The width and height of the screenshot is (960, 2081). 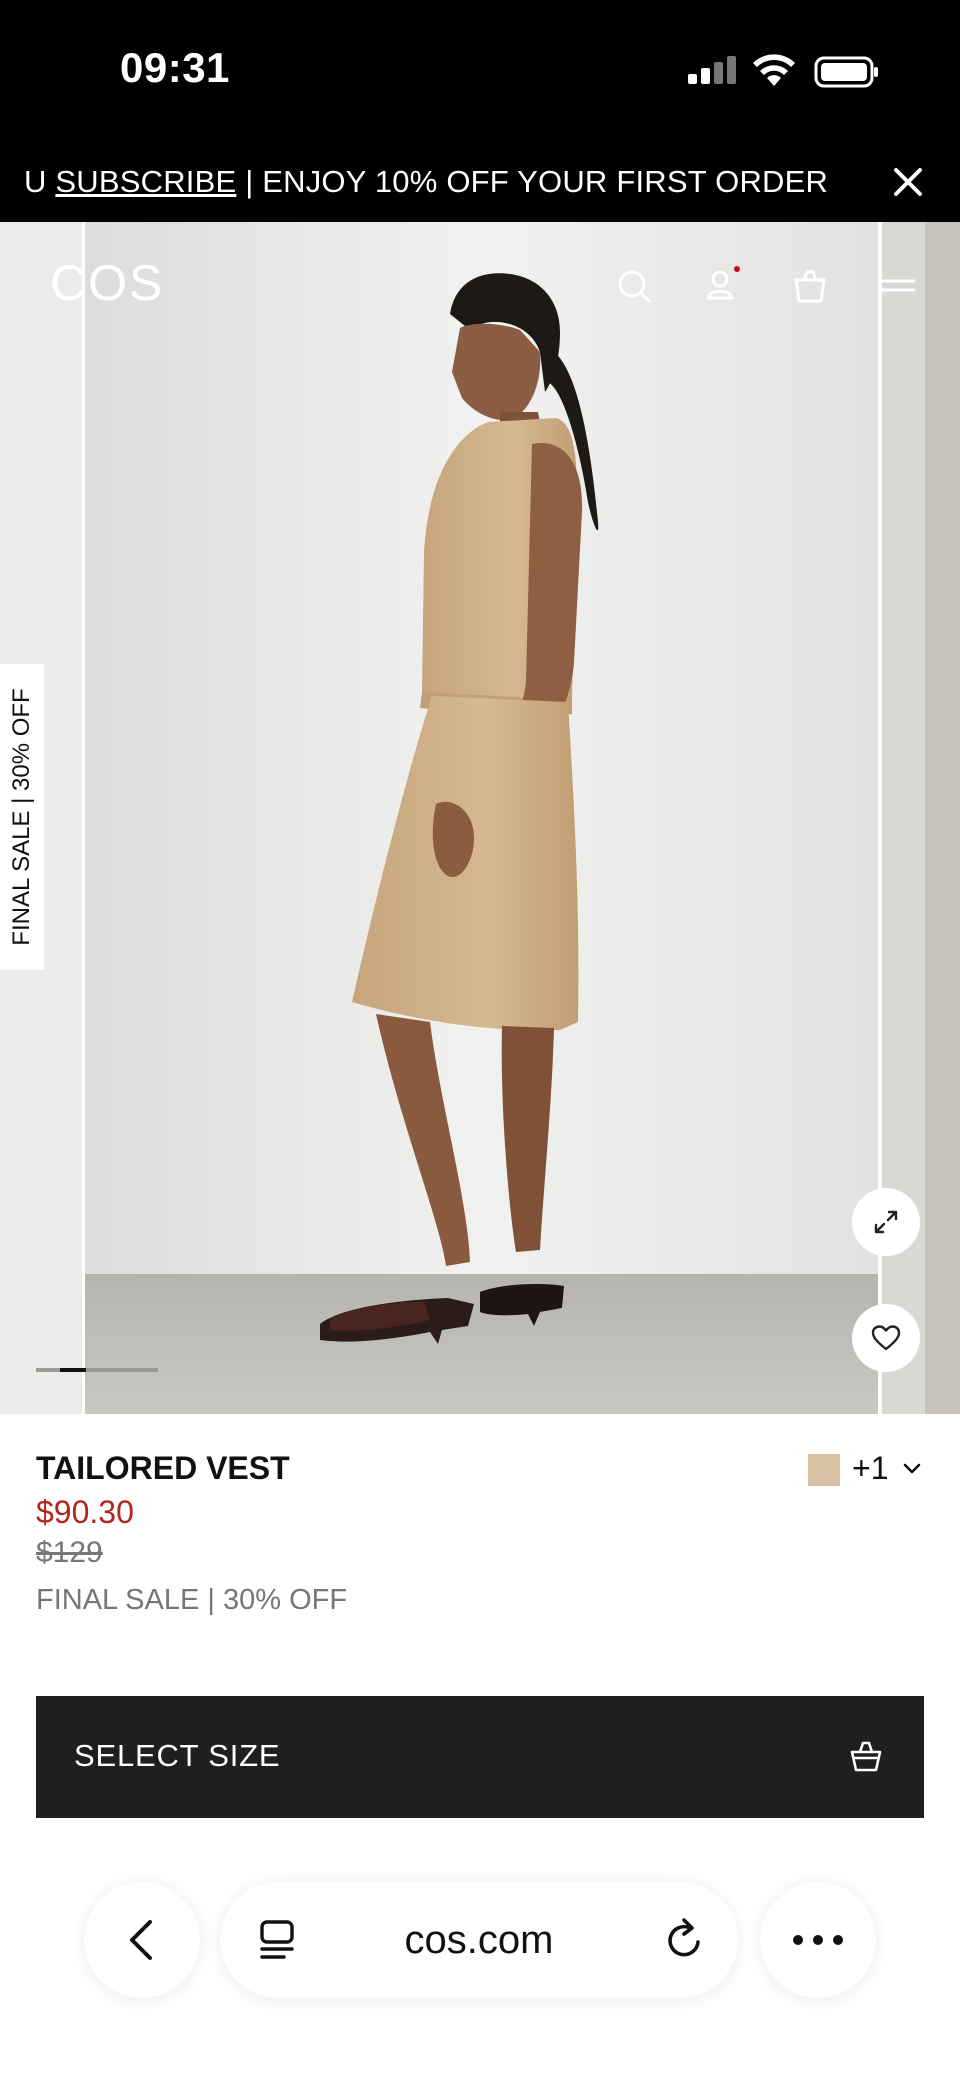 What do you see at coordinates (107, 283) in the screenshot?
I see `cos-logo: COS` at bounding box center [107, 283].